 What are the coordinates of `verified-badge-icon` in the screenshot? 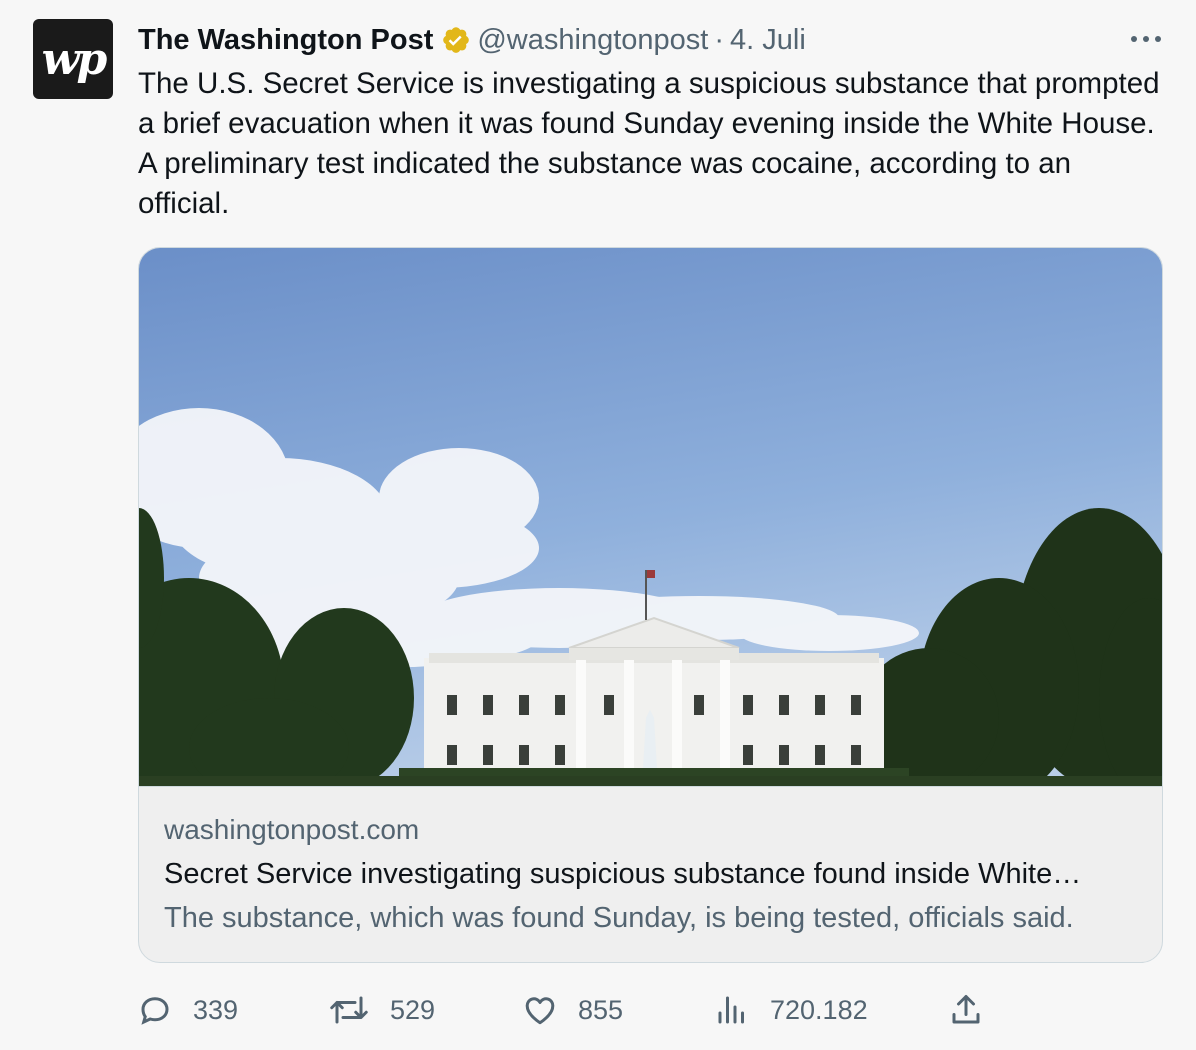 It's located at (456, 40).